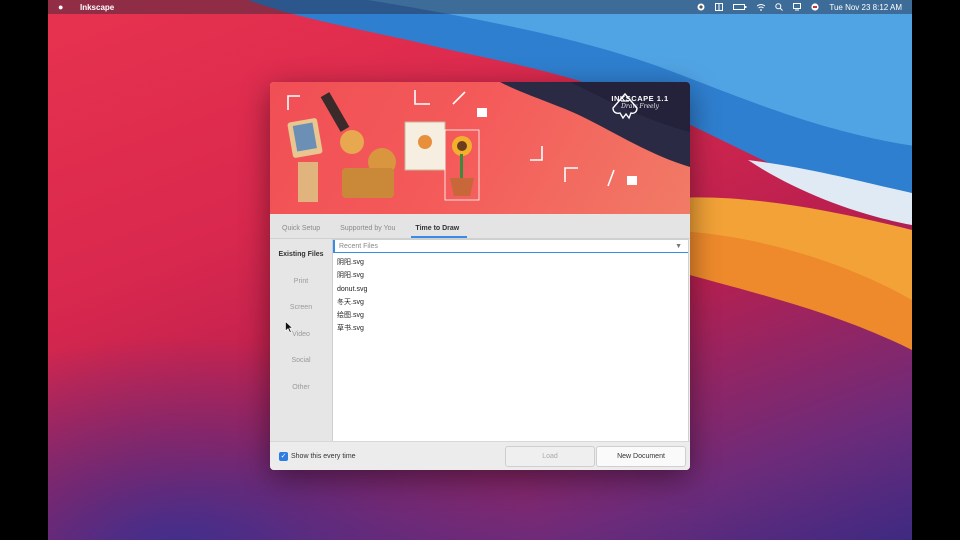 The image size is (960, 540). I want to click on menu-bar: ● Inkscape Tue Nov 23 8:12 AM, so click(480, 7).